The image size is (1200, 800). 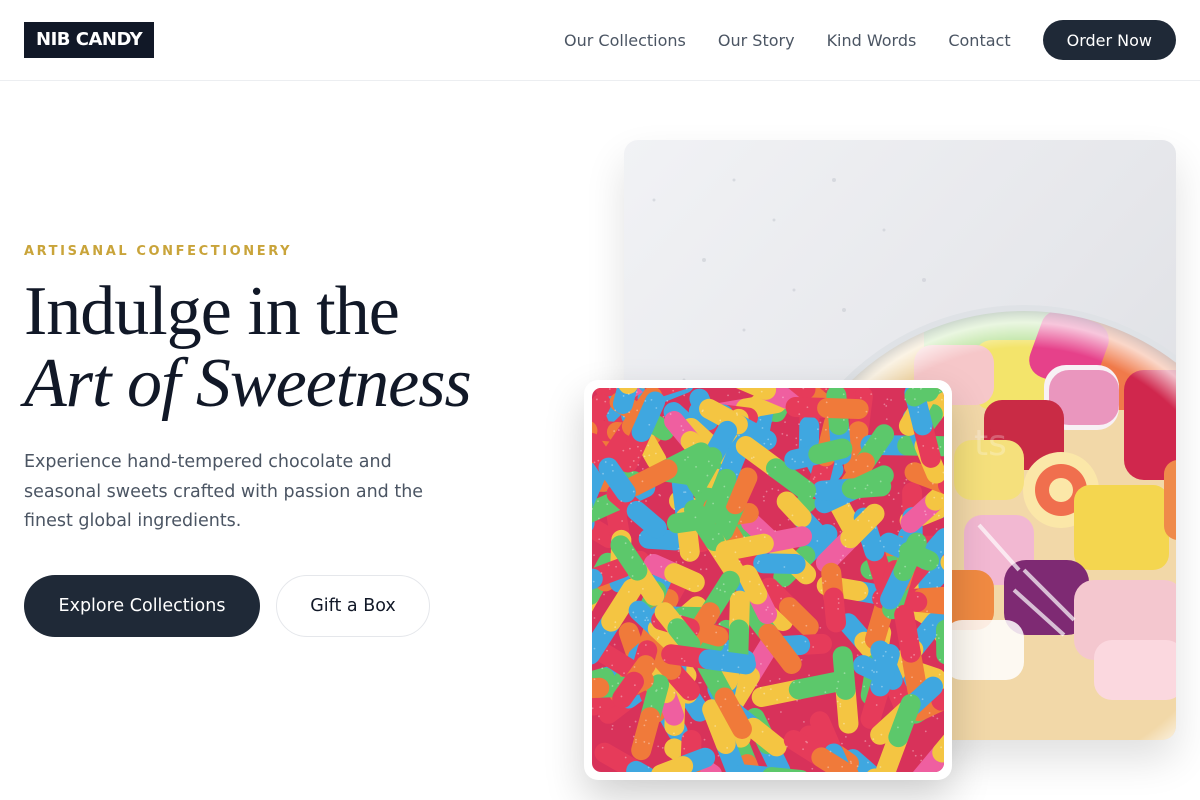 What do you see at coordinates (353, 606) in the screenshot?
I see `gift-box-button: Gift a Box` at bounding box center [353, 606].